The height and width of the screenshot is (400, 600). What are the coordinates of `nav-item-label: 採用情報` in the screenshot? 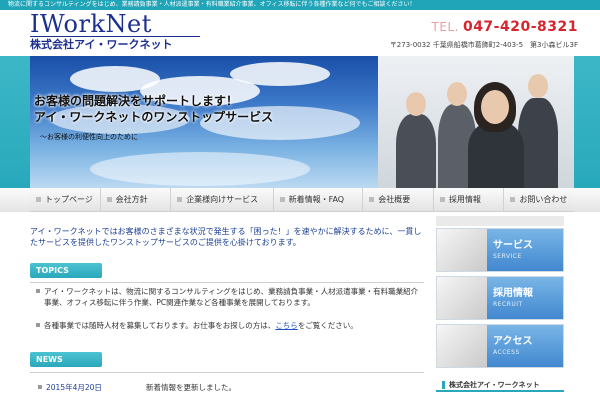 It's located at (464, 199).